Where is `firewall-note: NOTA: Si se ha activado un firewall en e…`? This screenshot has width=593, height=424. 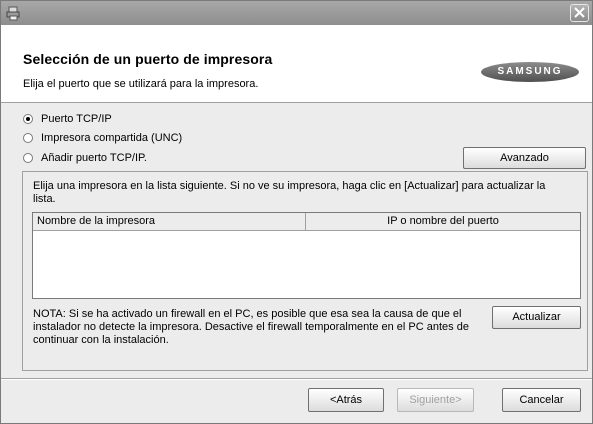
firewall-note: NOTA: Si se ha activado un firewall en e… is located at coordinates (251, 327).